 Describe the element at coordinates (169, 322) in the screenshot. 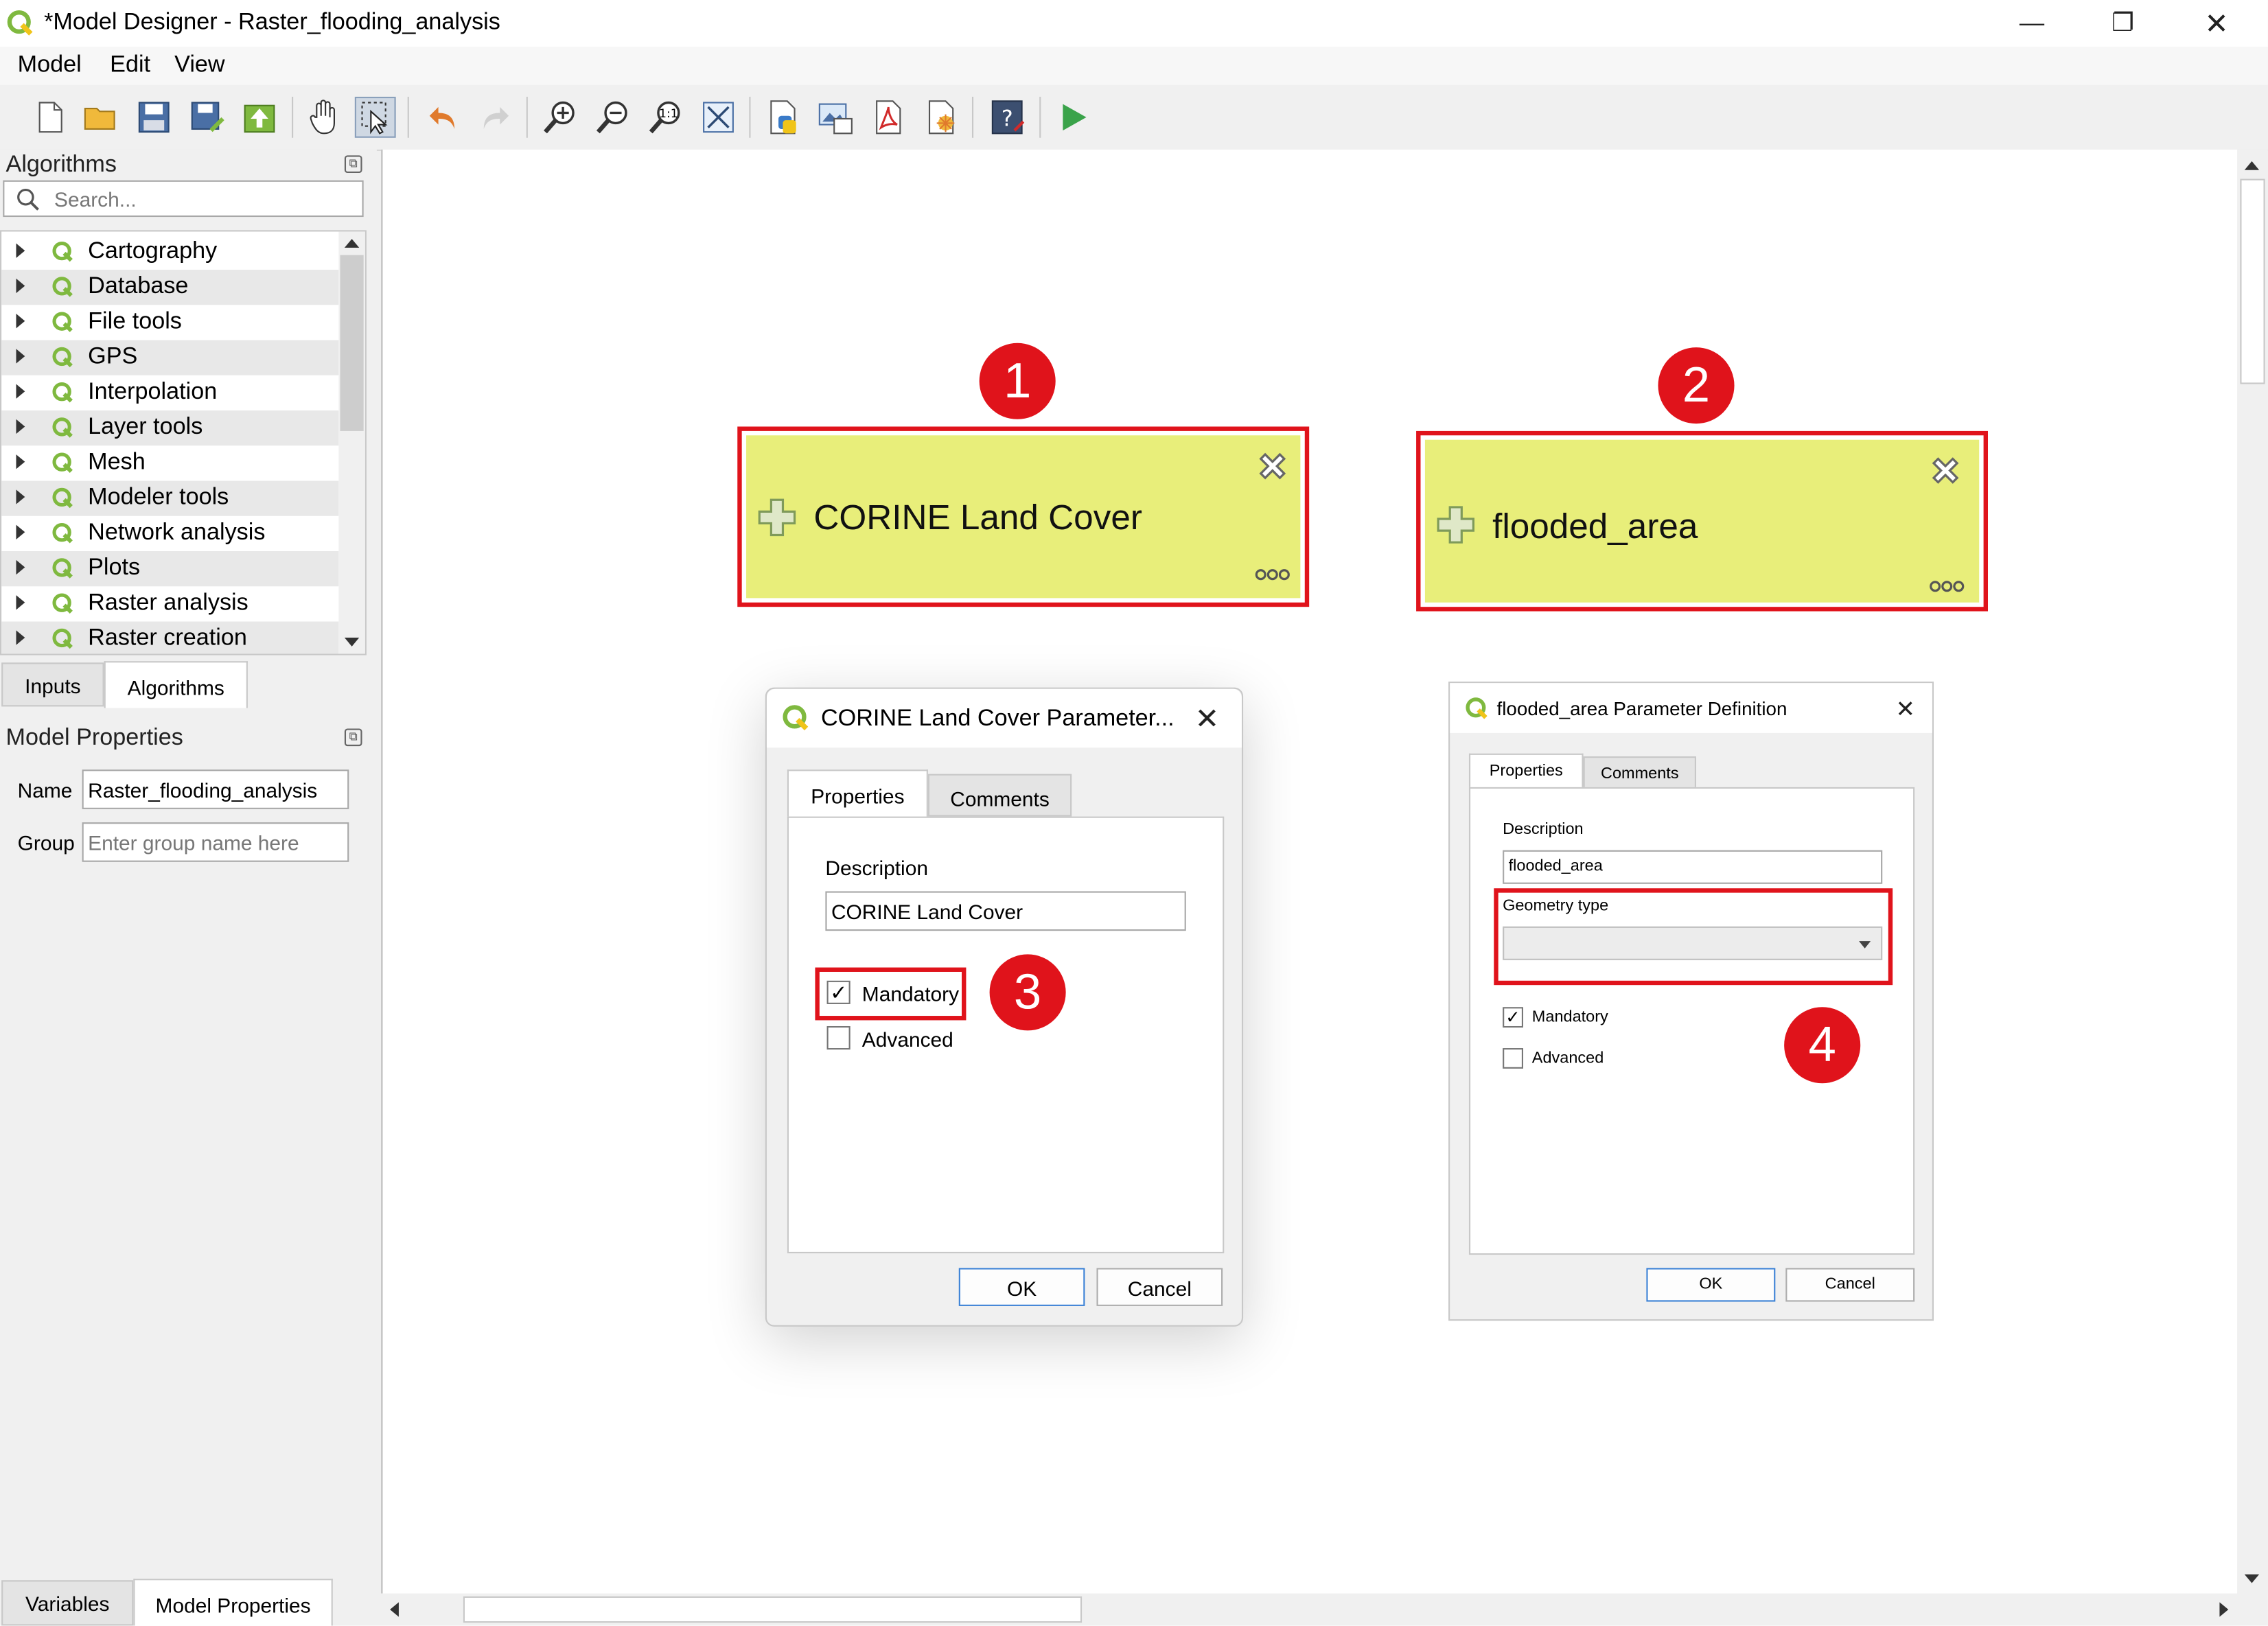

I see `tree-group-item: File tools` at that location.